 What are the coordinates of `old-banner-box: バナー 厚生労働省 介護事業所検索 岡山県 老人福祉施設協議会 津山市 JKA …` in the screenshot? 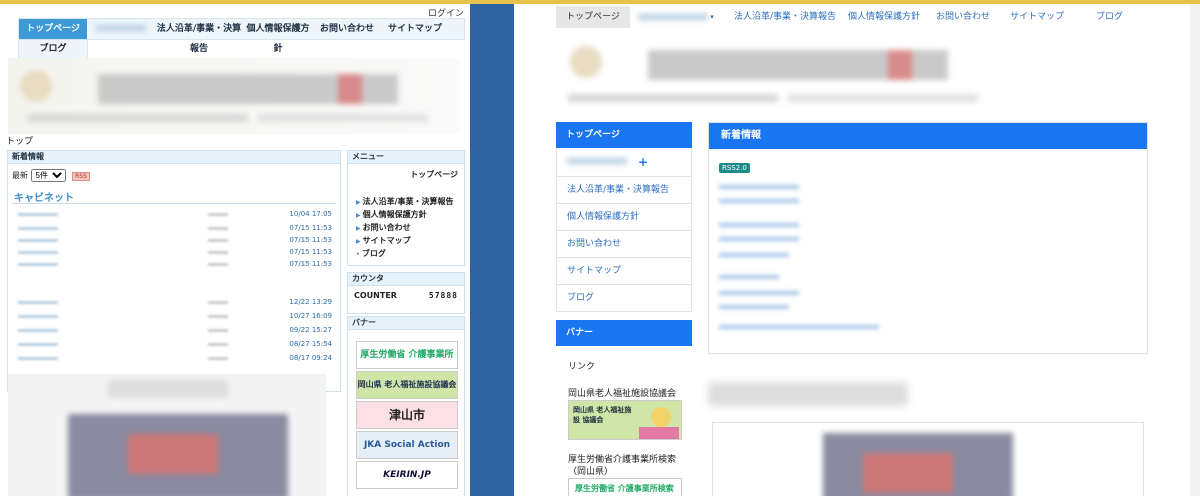 It's located at (406, 406).